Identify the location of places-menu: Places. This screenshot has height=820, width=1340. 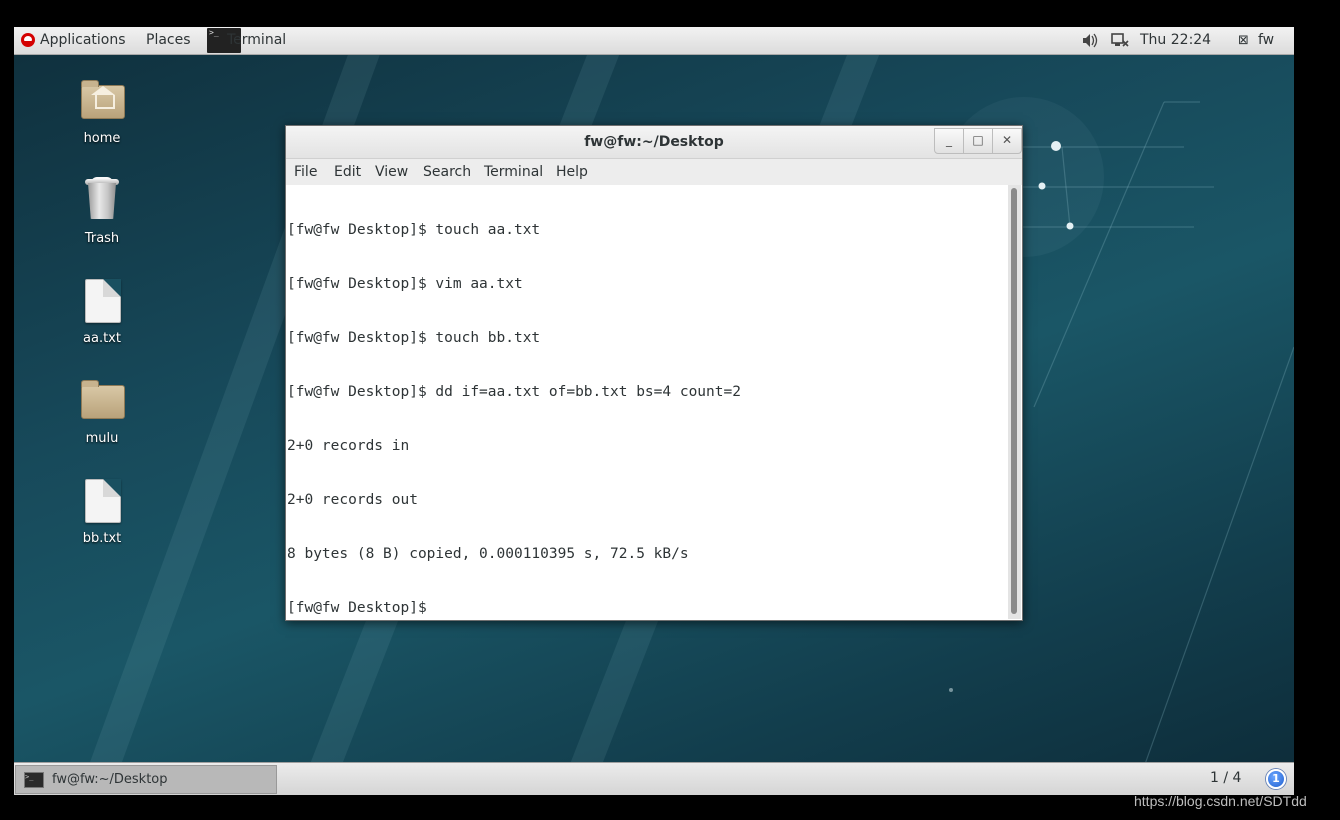
(168, 40).